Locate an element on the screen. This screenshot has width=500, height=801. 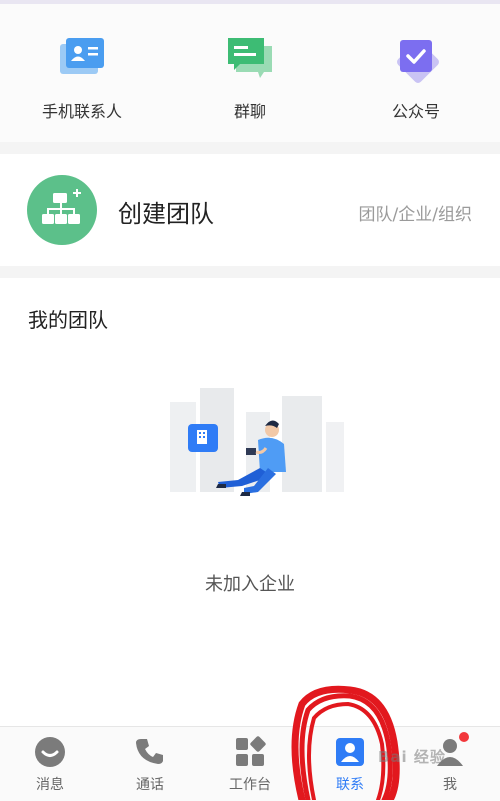
tab-messages: 消息 is located at coordinates (50, 764).